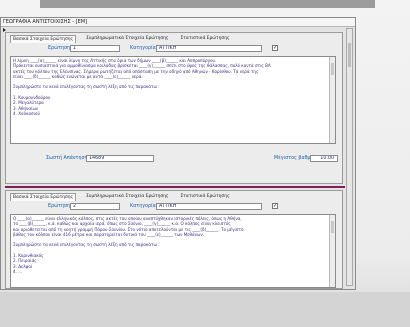 The width and height of the screenshot is (410, 327). I want to click on category-field-2: ΑΤΤΙΚΗ, so click(209, 206).